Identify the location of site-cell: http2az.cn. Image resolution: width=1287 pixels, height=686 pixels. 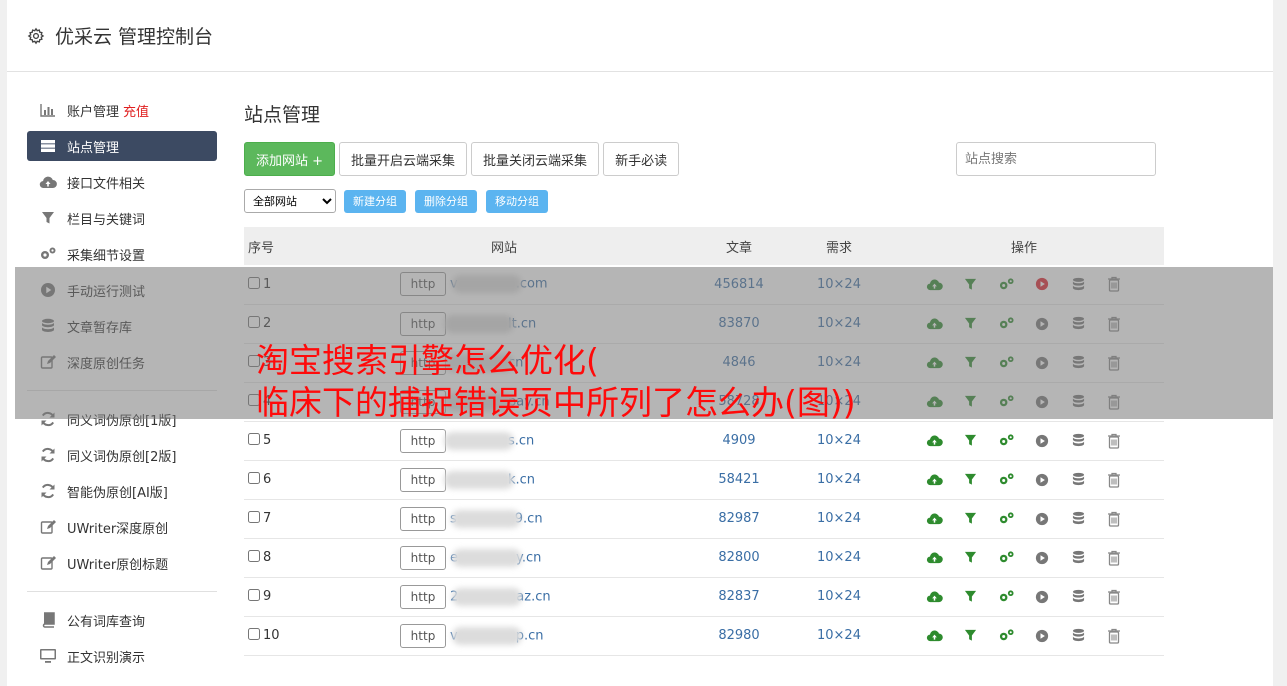
(504, 597).